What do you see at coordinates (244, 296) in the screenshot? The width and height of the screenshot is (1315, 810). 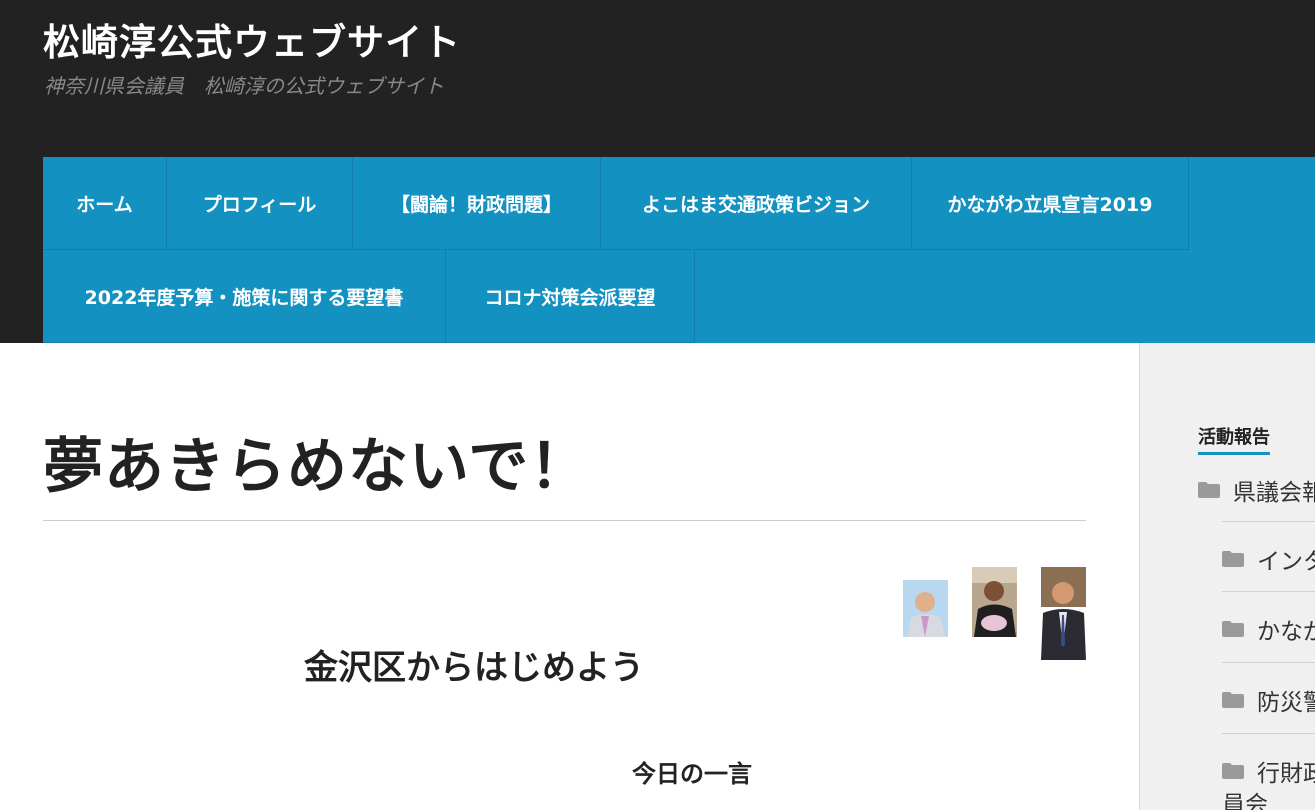 I see `nav-item-budget-request: 2022年度予算・施策に関する要望書` at bounding box center [244, 296].